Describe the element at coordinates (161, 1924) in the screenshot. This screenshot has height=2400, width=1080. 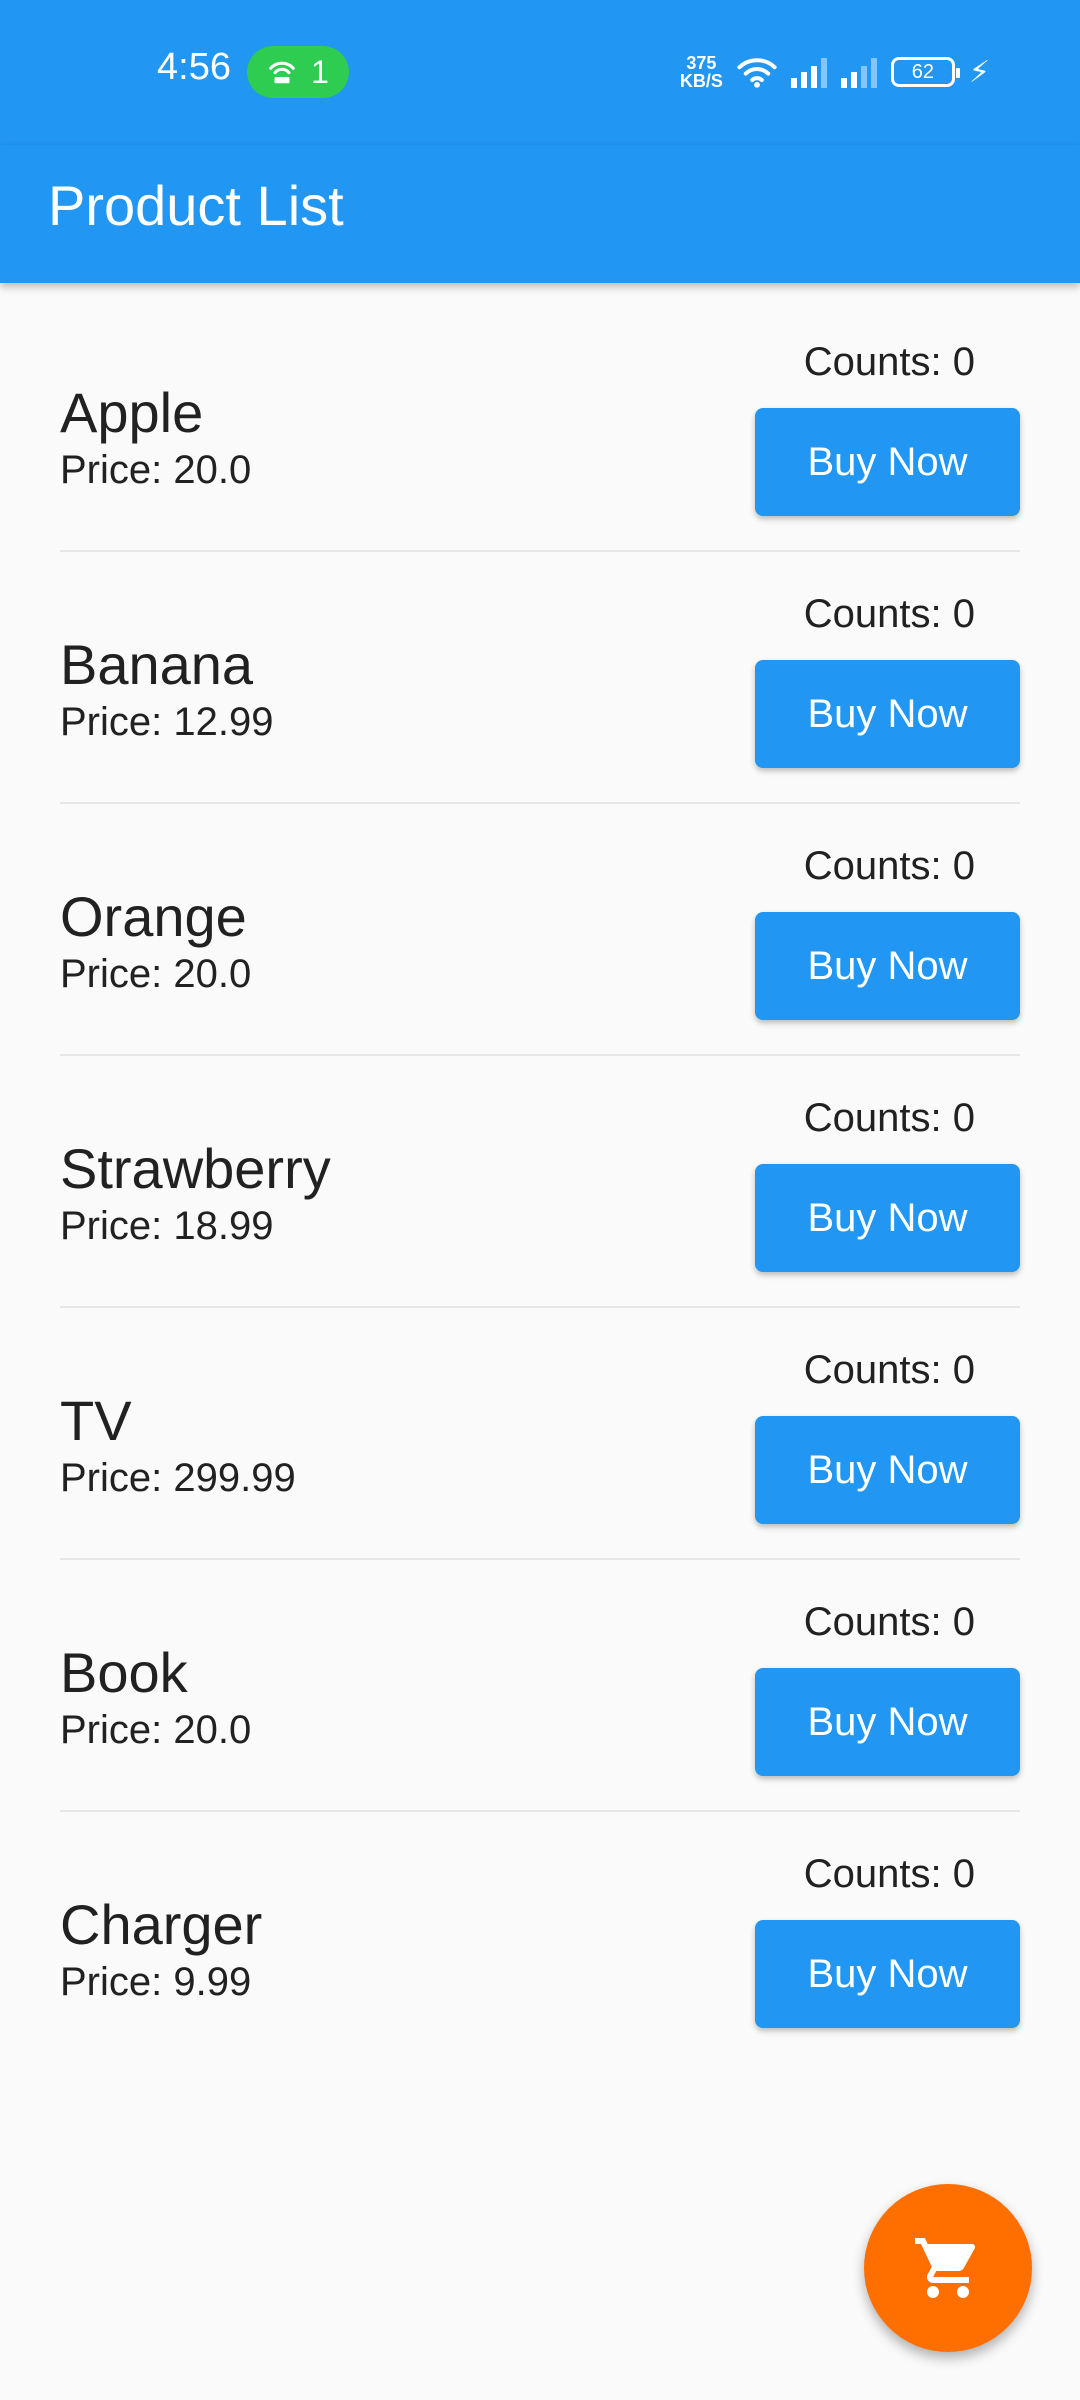
I see `product-name: Charger` at that location.